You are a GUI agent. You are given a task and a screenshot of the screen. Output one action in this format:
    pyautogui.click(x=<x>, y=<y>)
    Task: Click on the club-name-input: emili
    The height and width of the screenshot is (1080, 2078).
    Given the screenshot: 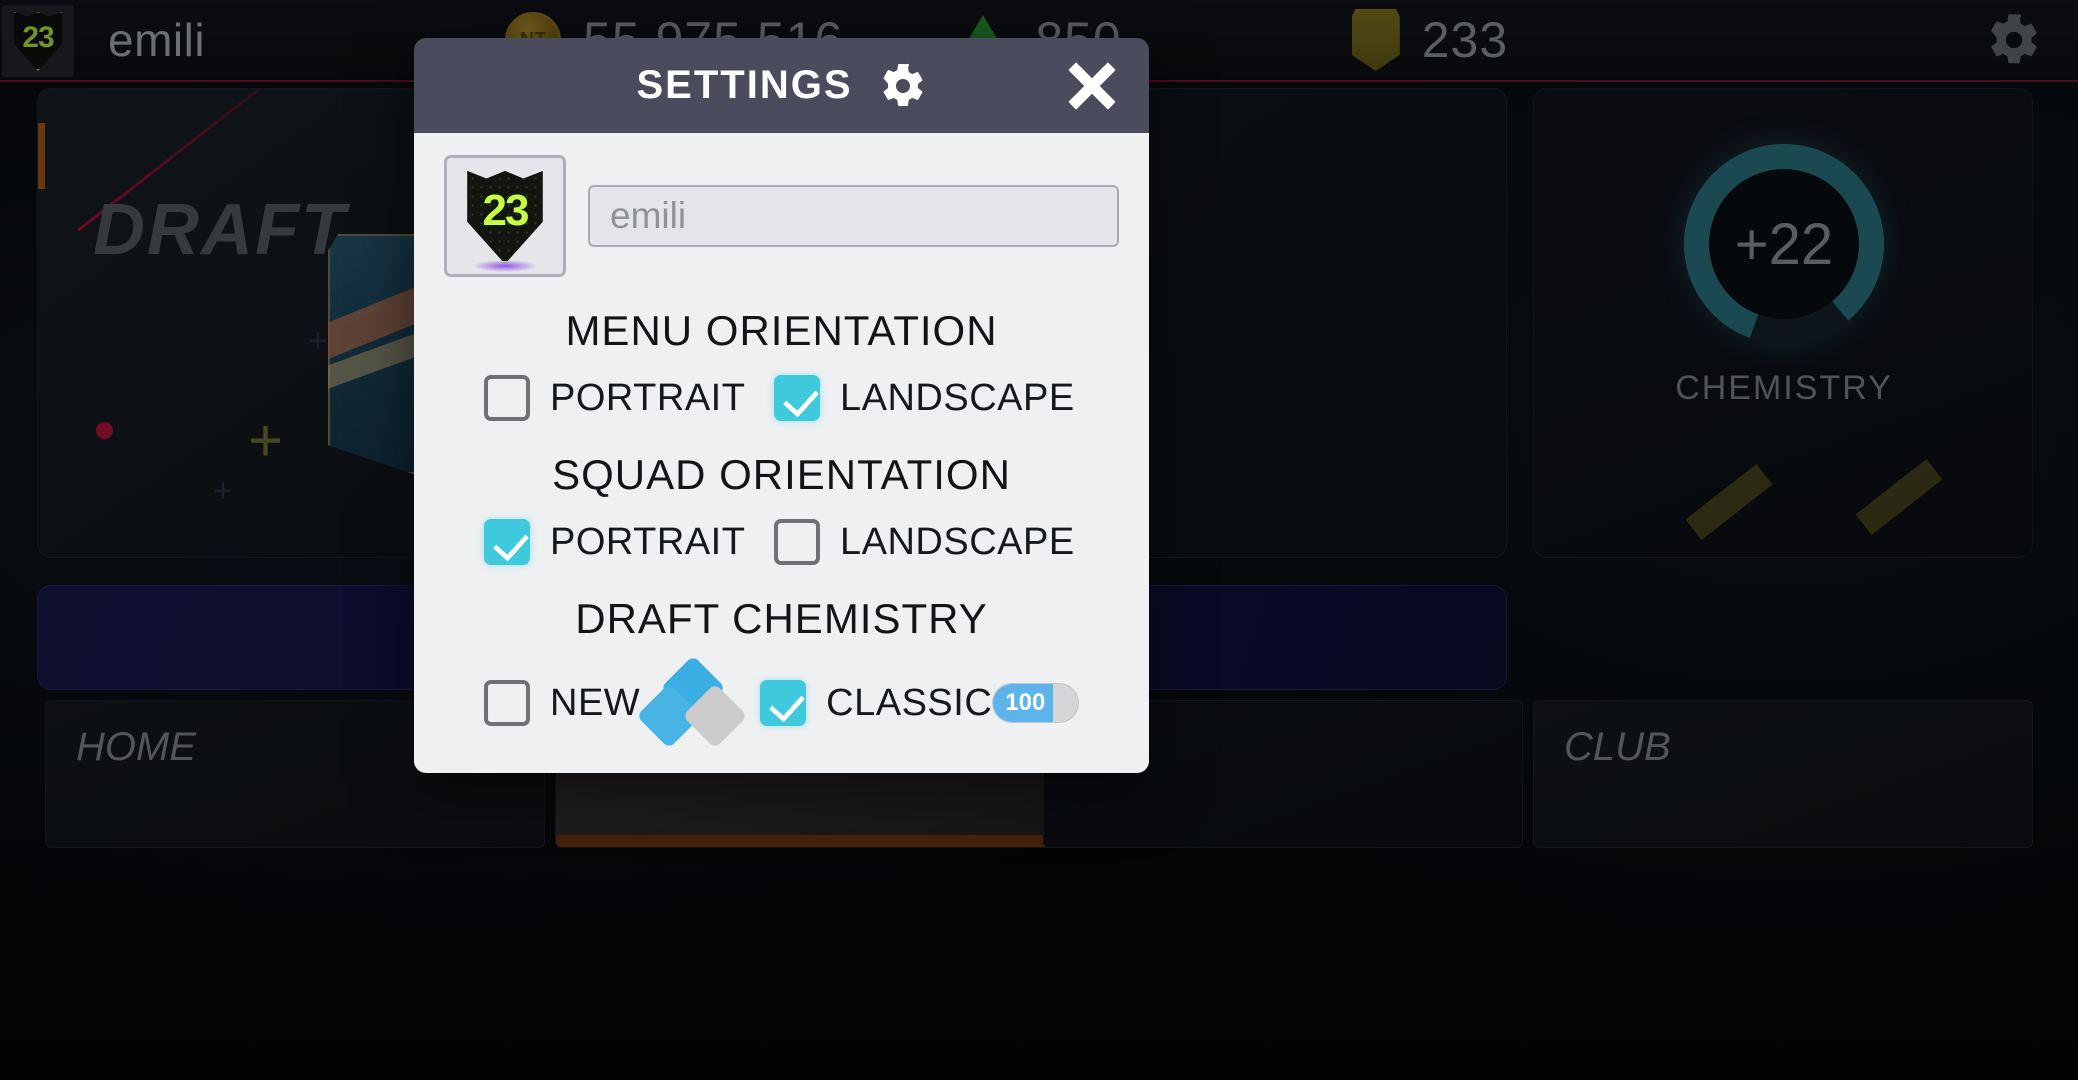 What is the action you would take?
    pyautogui.click(x=853, y=216)
    